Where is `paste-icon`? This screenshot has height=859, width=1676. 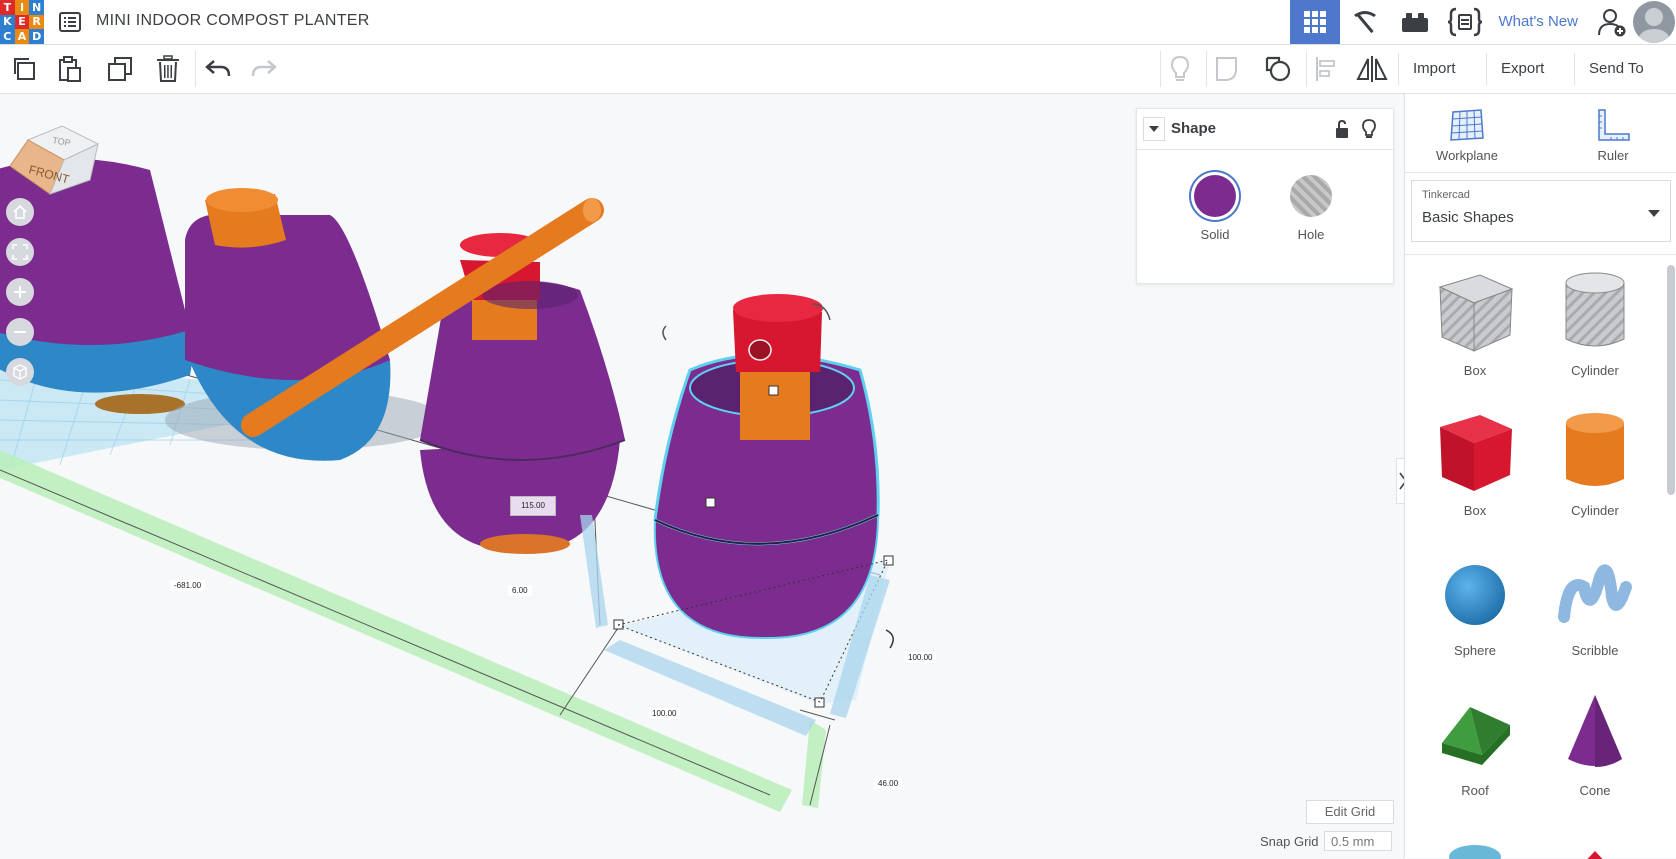
paste-icon is located at coordinates (70, 69).